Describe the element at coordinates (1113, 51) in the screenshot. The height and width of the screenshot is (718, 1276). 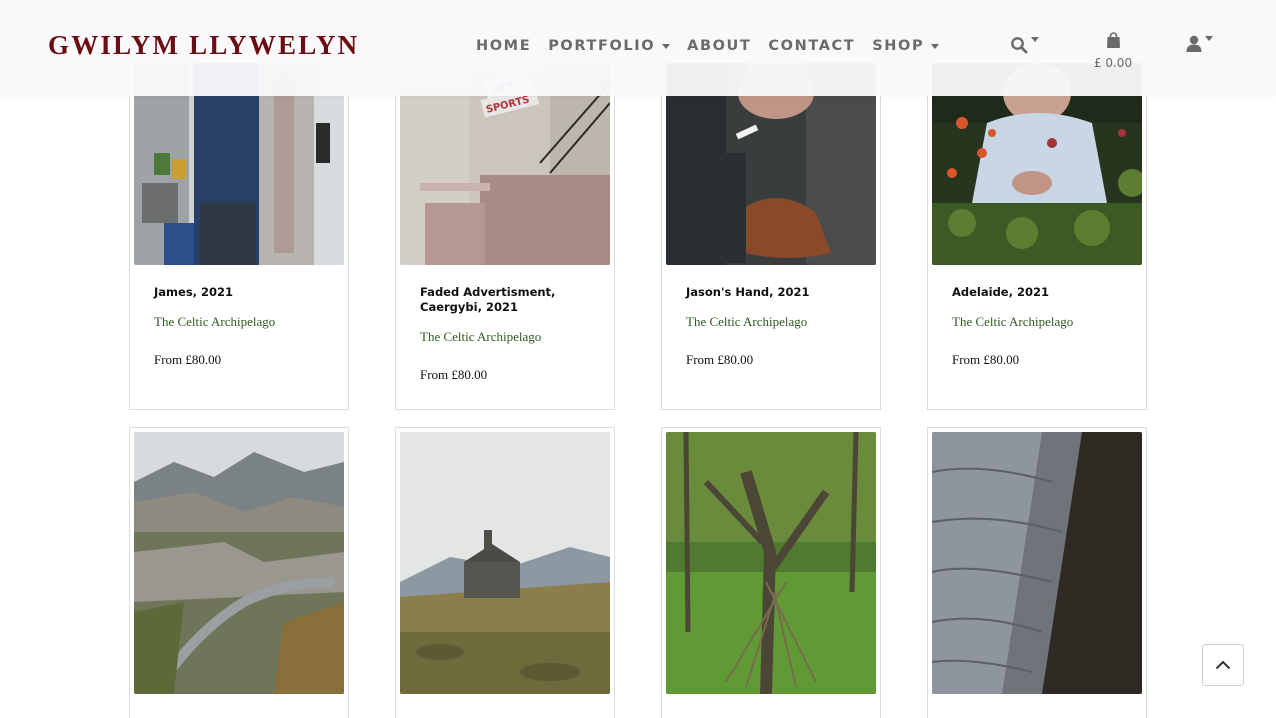
I see `cart-button: £ 0.00` at that location.